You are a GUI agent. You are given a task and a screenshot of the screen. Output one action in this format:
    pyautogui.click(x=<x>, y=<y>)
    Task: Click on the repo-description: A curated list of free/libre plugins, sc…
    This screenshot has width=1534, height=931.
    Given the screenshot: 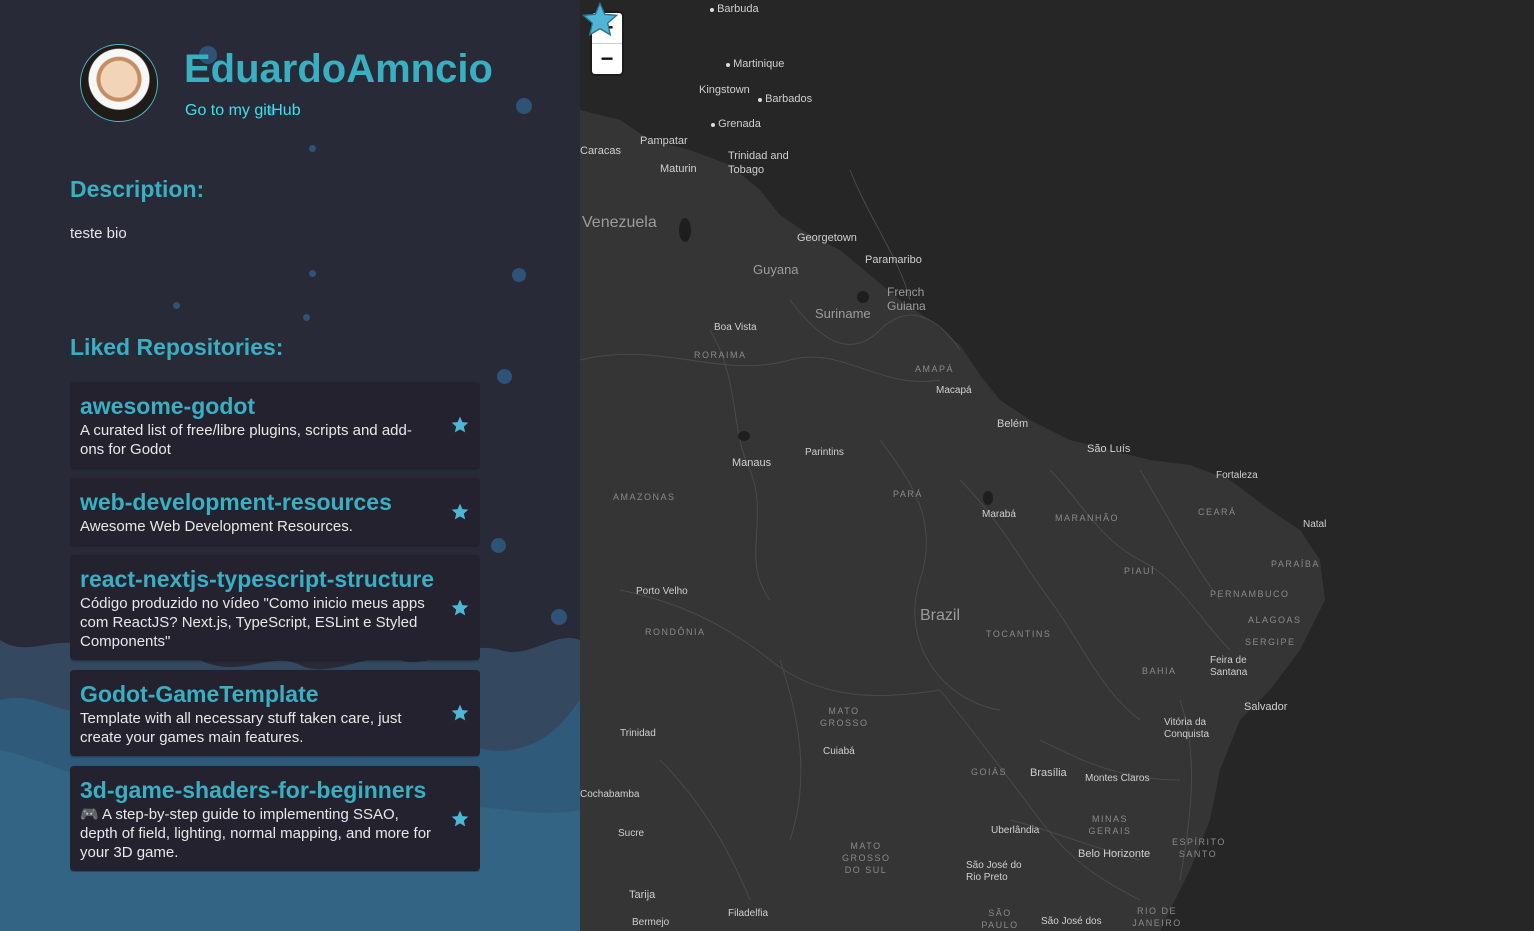 What is the action you would take?
    pyautogui.click(x=246, y=440)
    